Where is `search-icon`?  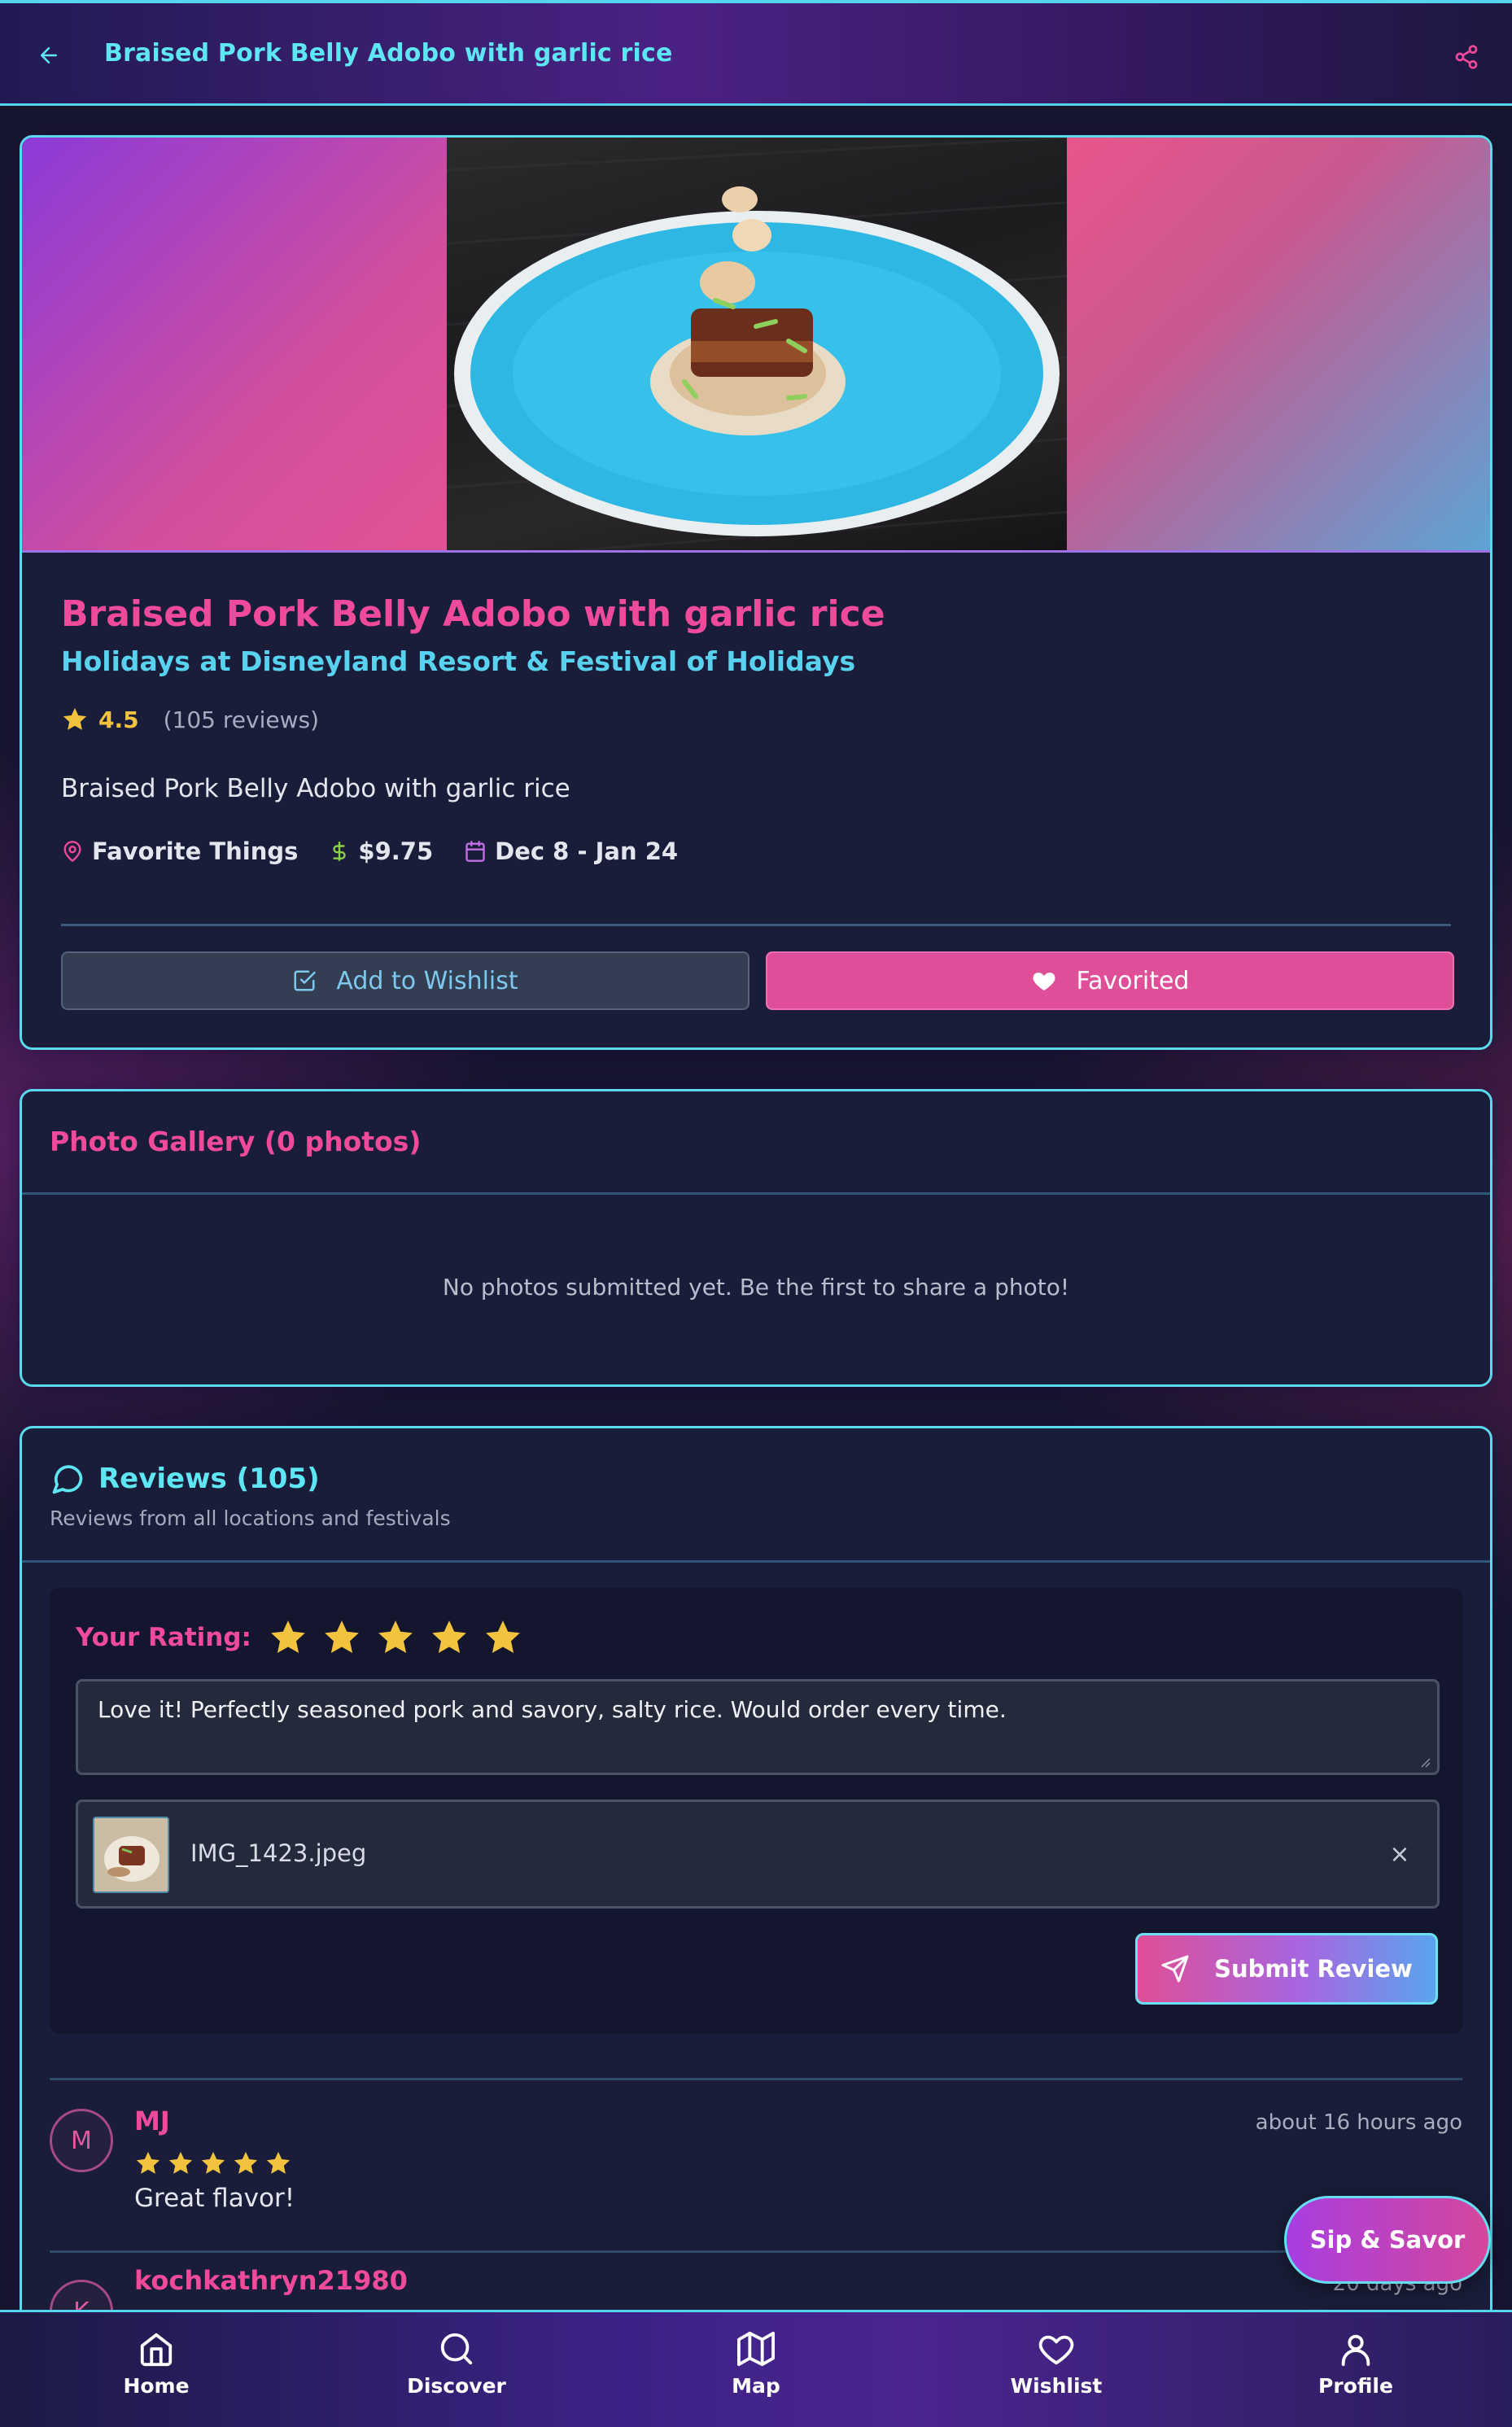
search-icon is located at coordinates (456, 2349).